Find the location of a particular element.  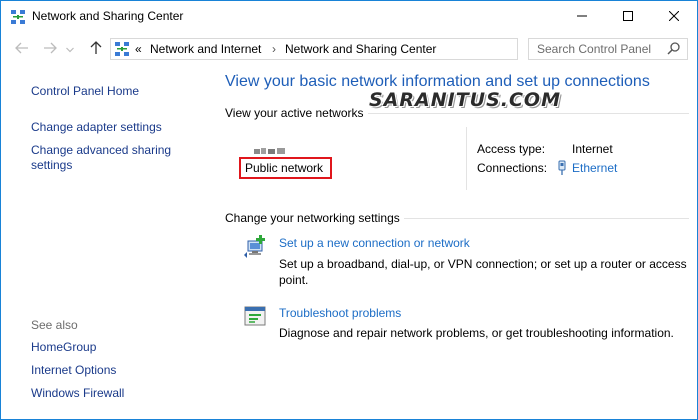

minimize-icon is located at coordinates (582, 17).